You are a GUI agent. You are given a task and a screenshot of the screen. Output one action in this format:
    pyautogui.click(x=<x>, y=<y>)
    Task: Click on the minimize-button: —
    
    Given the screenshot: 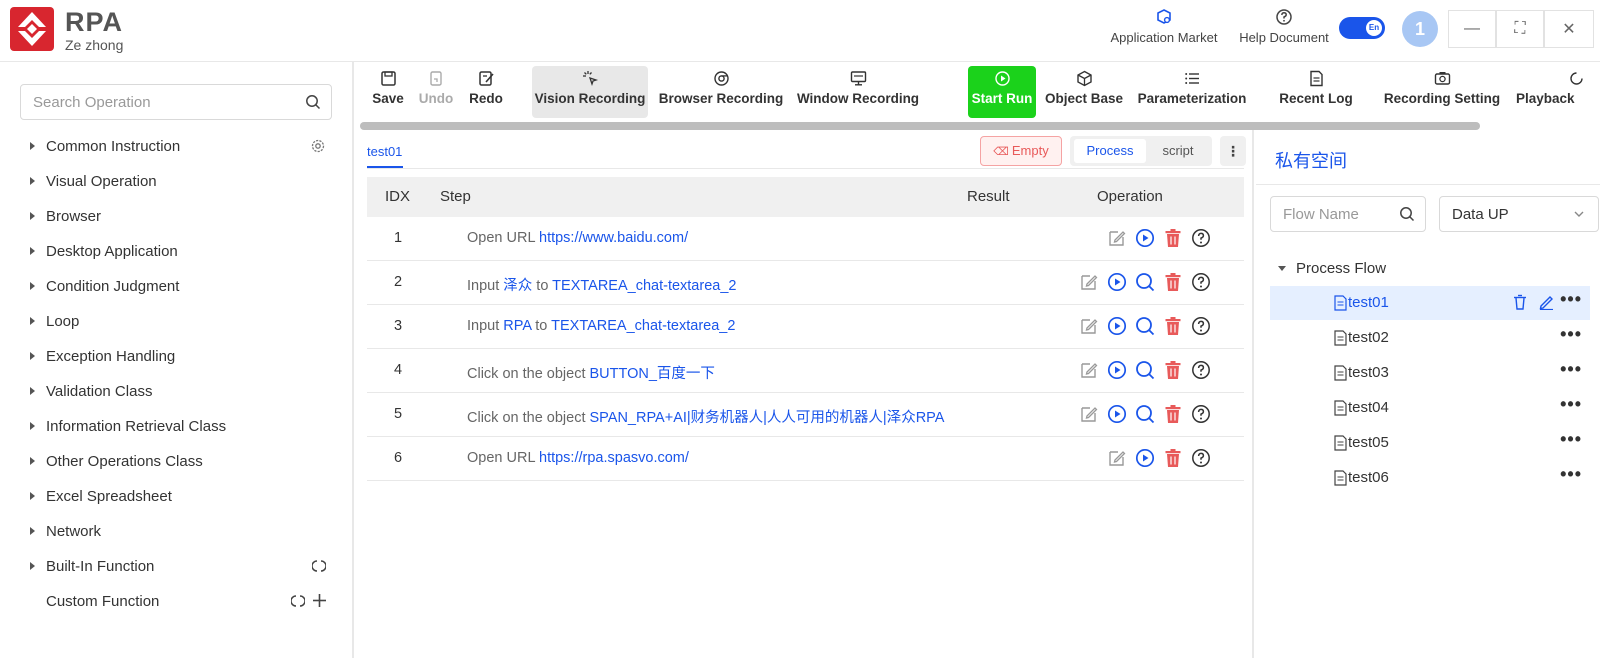 What is the action you would take?
    pyautogui.click(x=1472, y=29)
    